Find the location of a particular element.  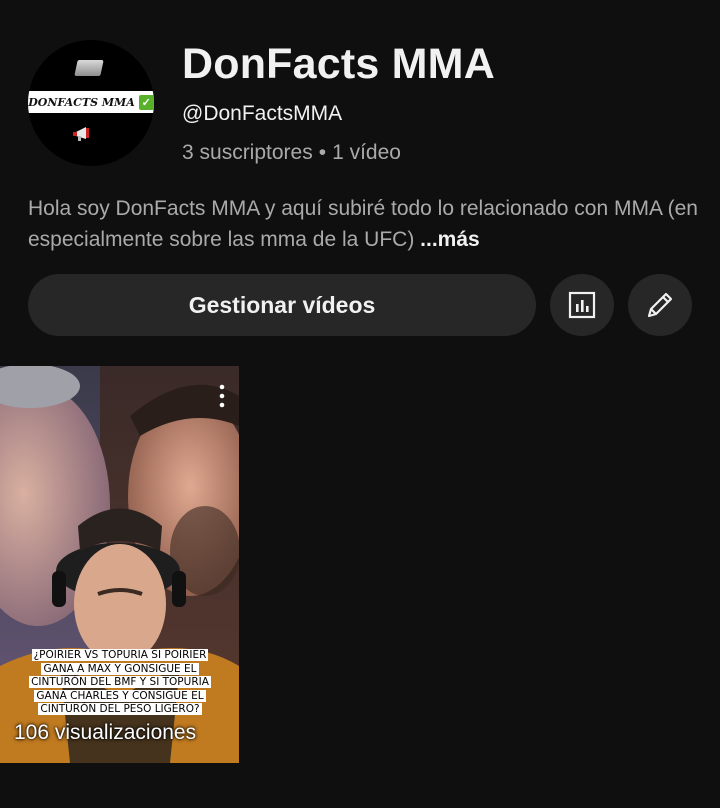

avatar-banner: DONFACTS MMA ✓ is located at coordinates (91, 102).